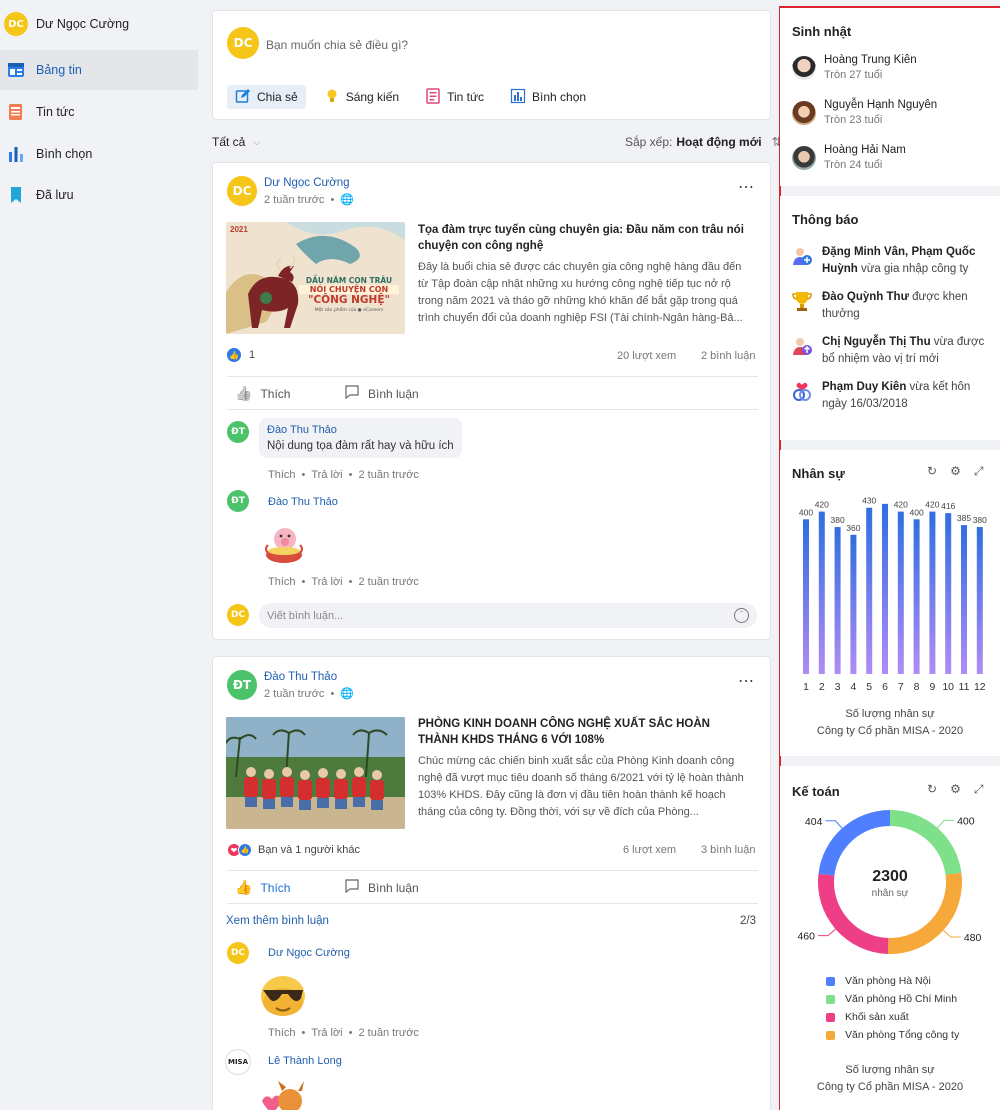  Describe the element at coordinates (393, 887) in the screenshot. I see `comment-label: Bình luận` at that location.